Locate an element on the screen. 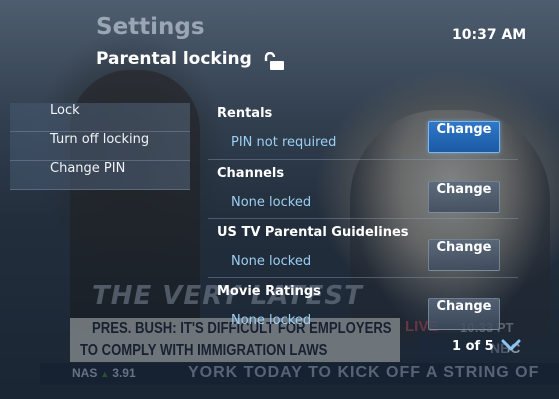 The width and height of the screenshot is (559, 399). side-menu: Lock Turn off locking Change PIN is located at coordinates (100, 146).